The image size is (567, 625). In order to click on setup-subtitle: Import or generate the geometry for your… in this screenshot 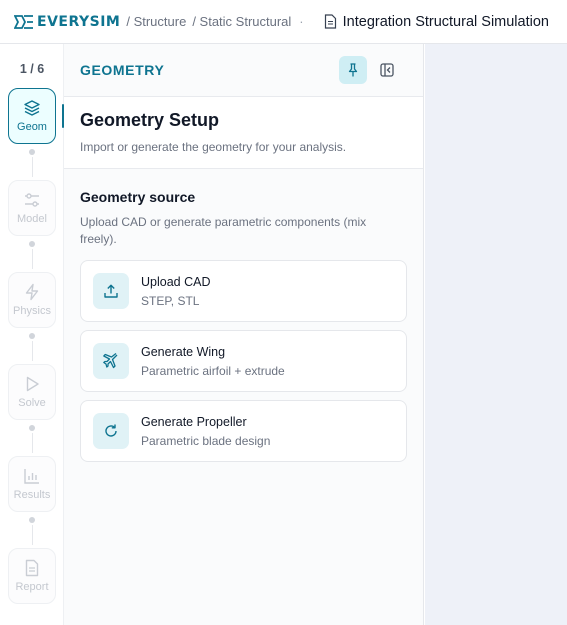, I will do `click(213, 147)`.